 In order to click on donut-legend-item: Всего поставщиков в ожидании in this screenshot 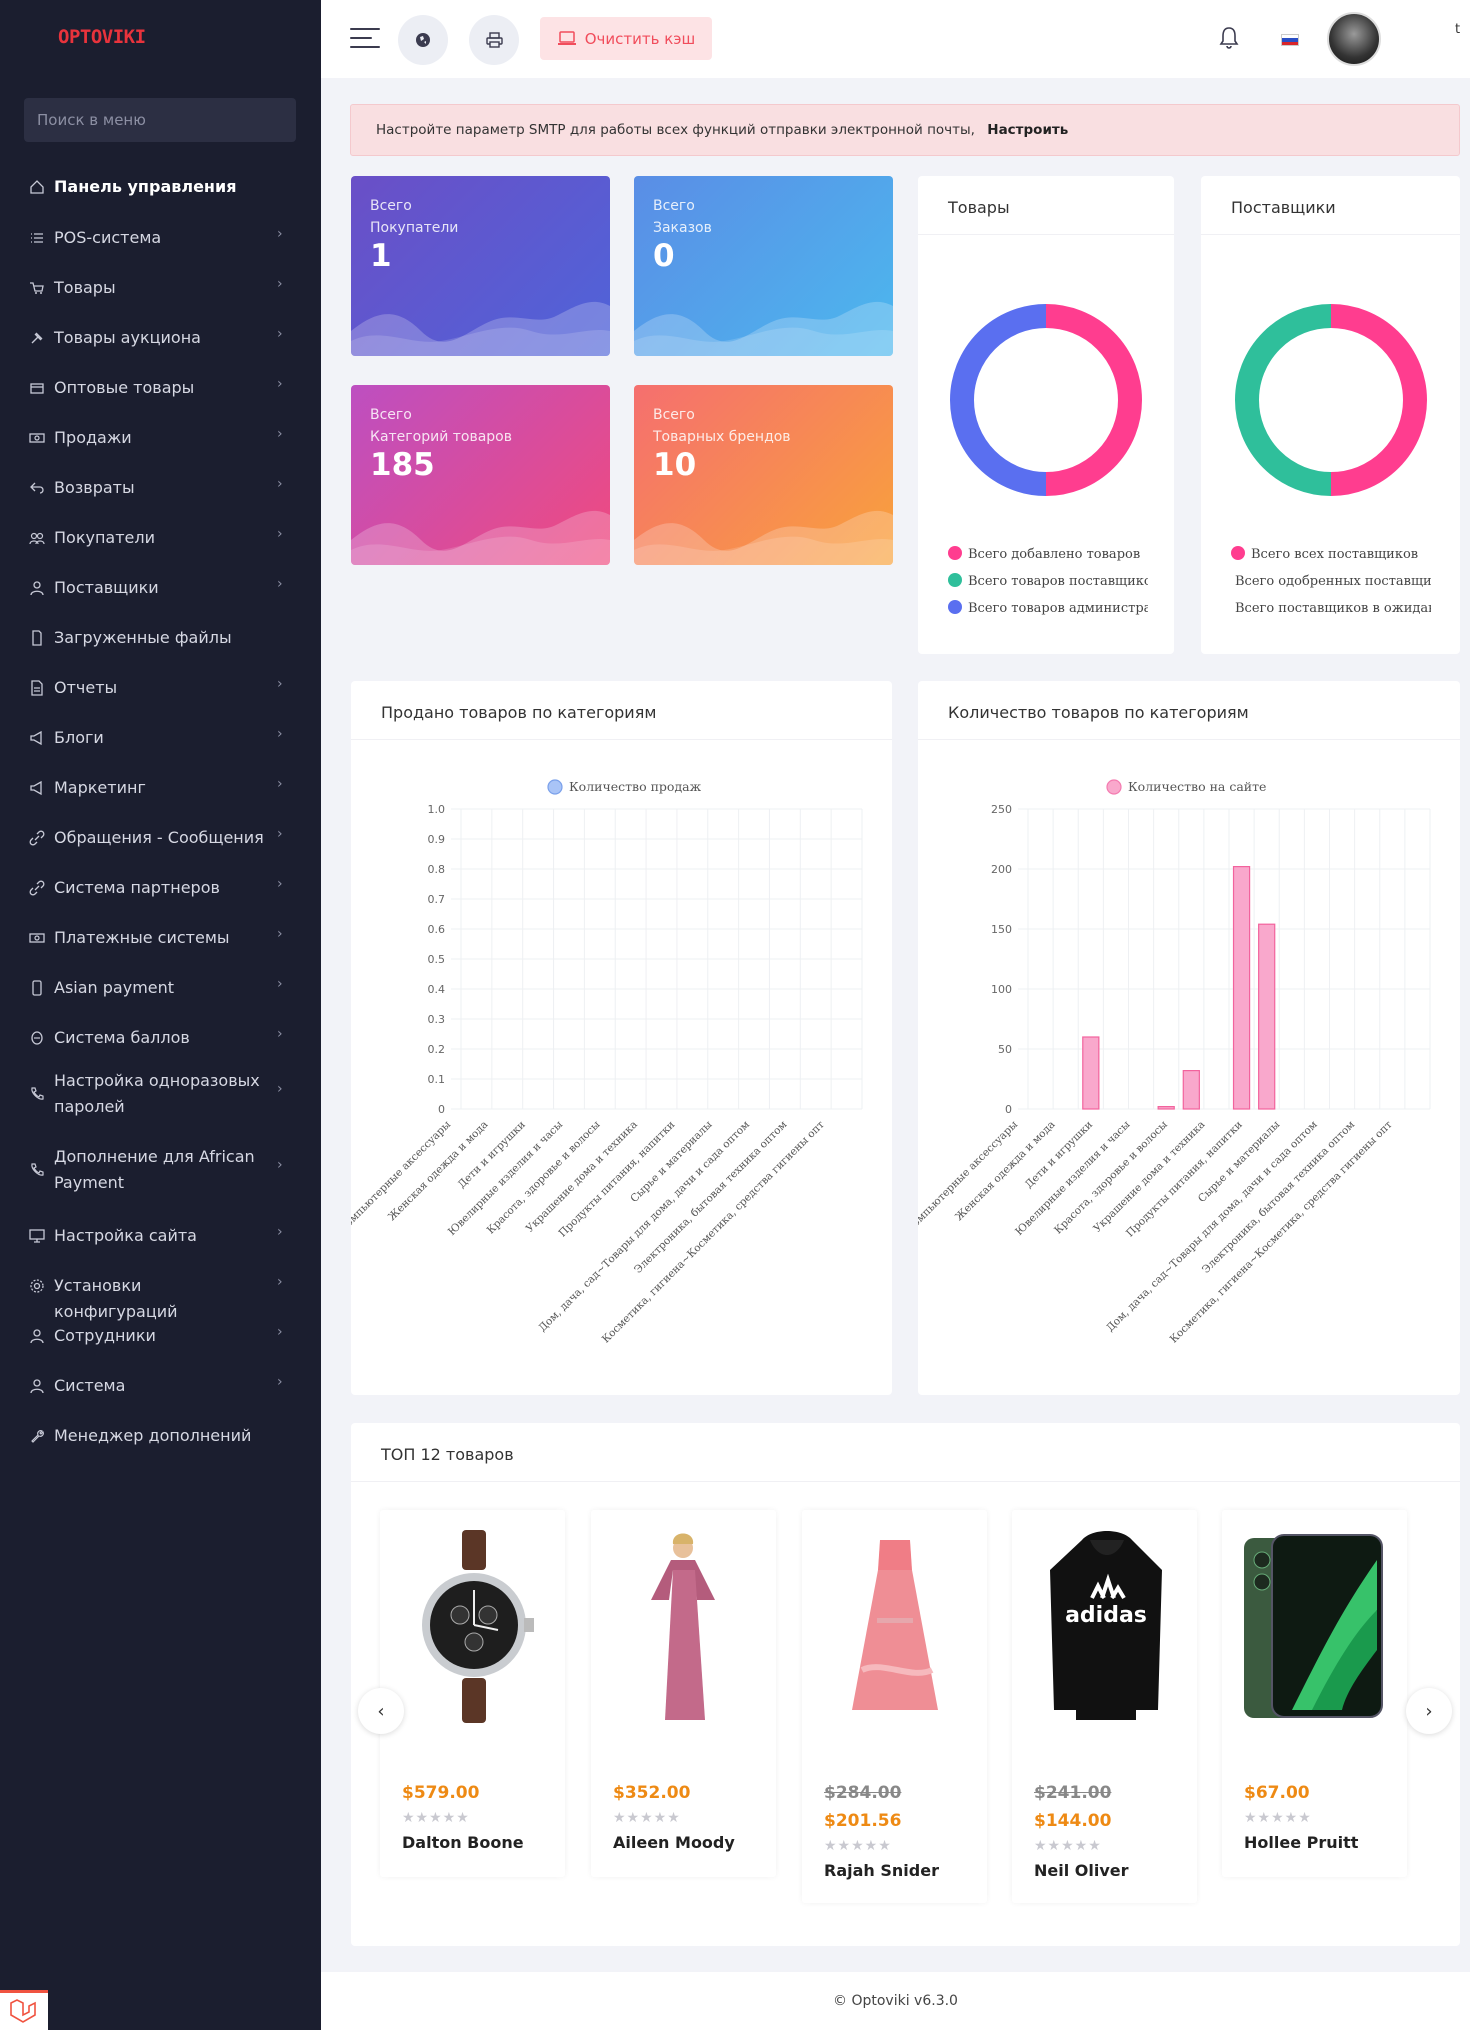, I will do `click(1331, 608)`.